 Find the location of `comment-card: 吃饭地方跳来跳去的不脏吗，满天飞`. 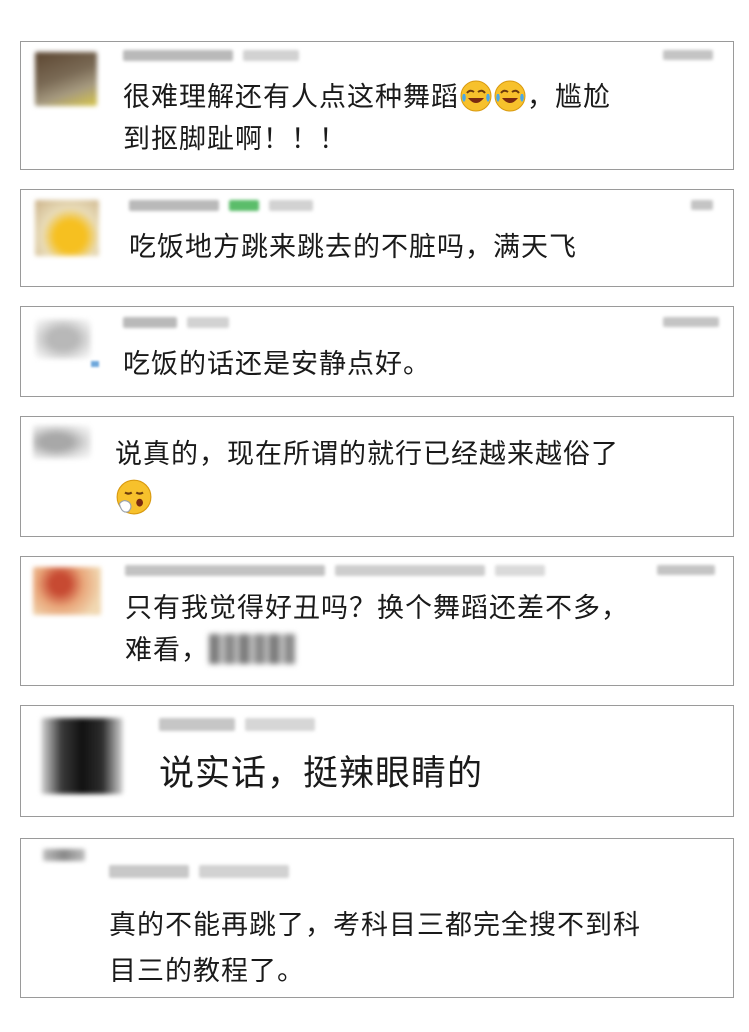

comment-card: 吃饭地方跳来跳去的不脏吗，满天飞 is located at coordinates (377, 238).